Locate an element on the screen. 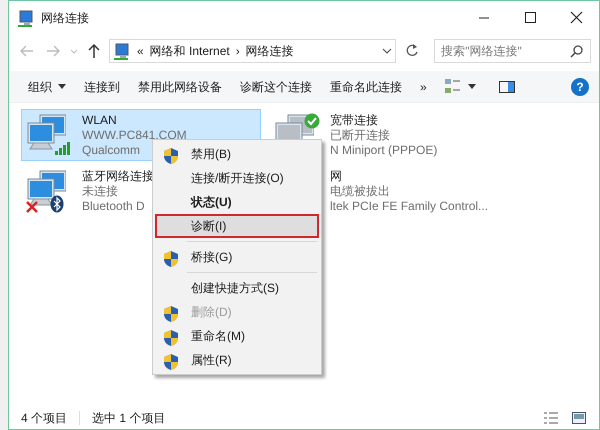  bluetooth-icon is located at coordinates (57, 204).